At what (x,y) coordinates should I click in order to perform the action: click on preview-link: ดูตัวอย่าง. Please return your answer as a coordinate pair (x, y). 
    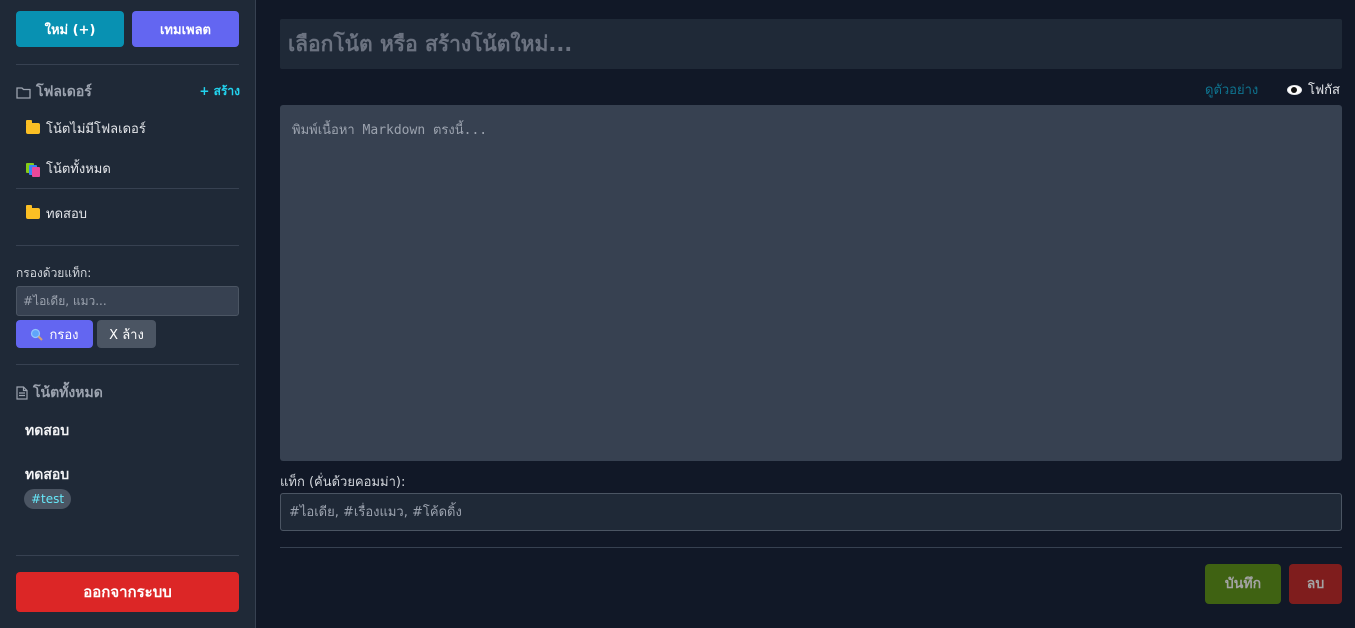
    Looking at the image, I should click on (1231, 89).